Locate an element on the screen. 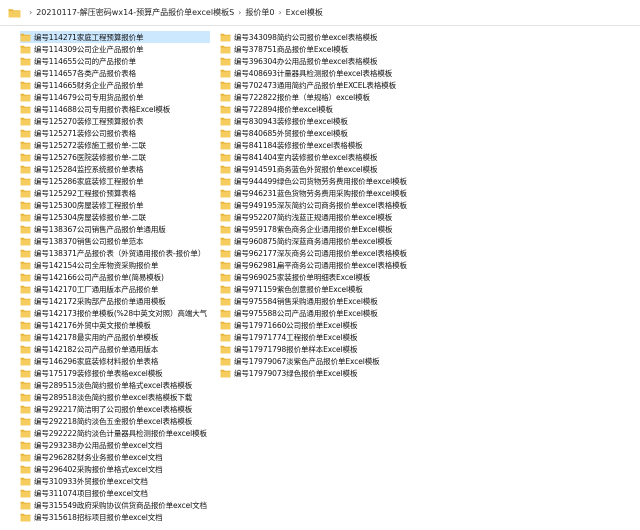  folder-item: 编号722894报价单excel模板 is located at coordinates (340, 109).